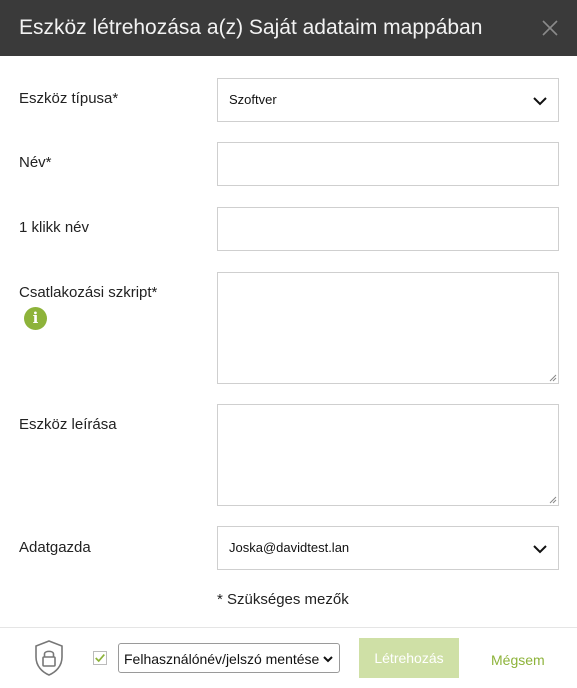 The height and width of the screenshot is (688, 577). I want to click on description-textarea, so click(388, 455).